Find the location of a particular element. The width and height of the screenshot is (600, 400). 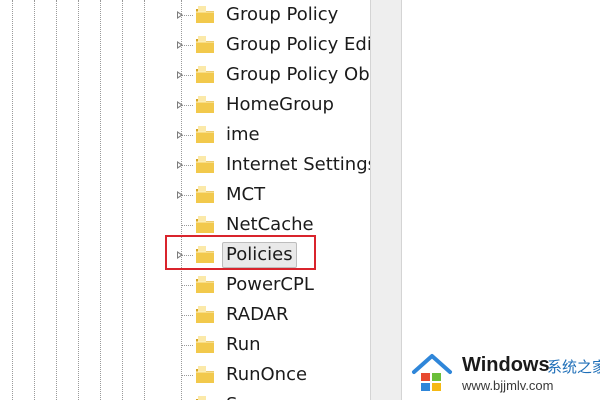

tree-item-label: Group Policy is located at coordinates (282, 14).